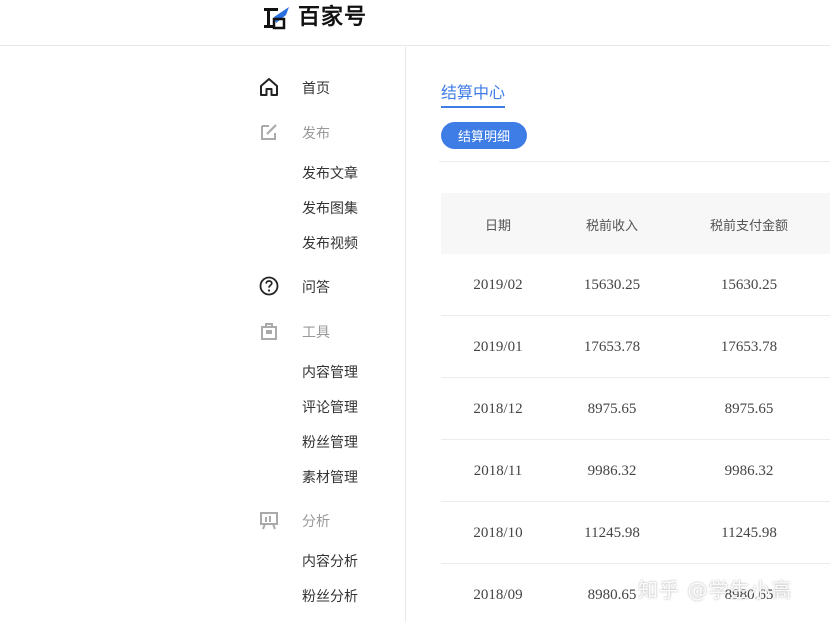 This screenshot has width=830, height=621. Describe the element at coordinates (415, 23) in the screenshot. I see `top-bar: 百家号` at that location.